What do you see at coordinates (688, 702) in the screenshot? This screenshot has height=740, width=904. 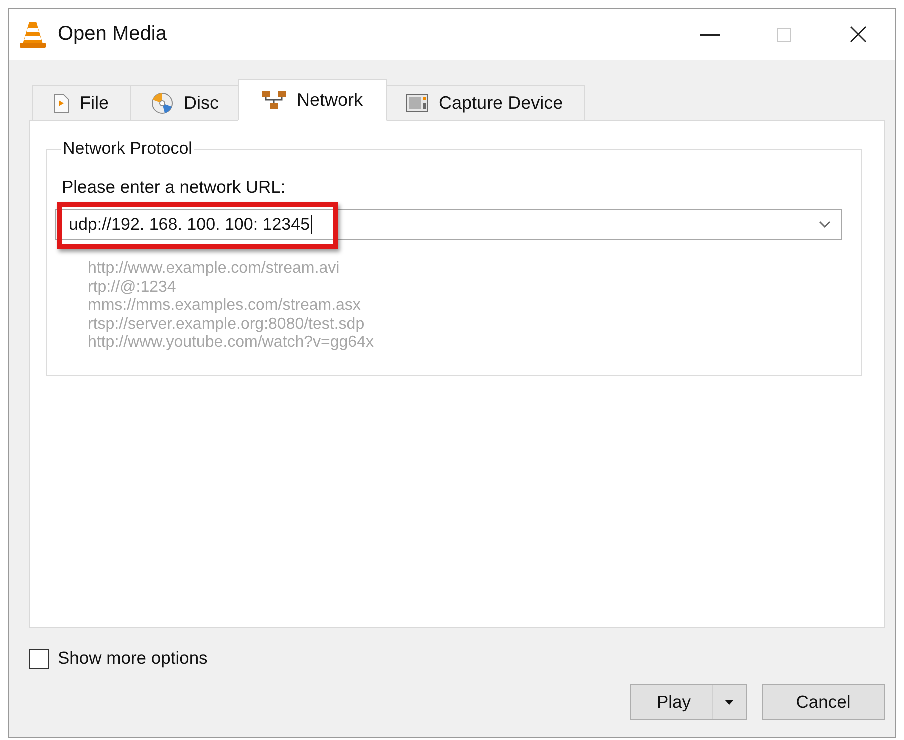 I see `play-button: Play` at bounding box center [688, 702].